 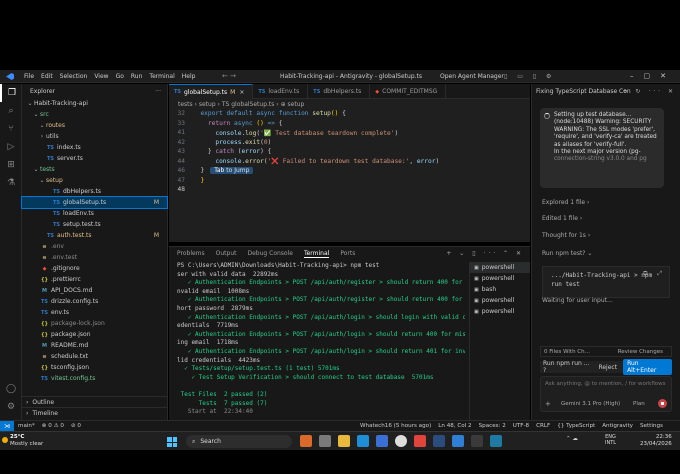 What do you see at coordinates (11, 165) in the screenshot?
I see `extensions-icon: ⊞` at bounding box center [11, 165].